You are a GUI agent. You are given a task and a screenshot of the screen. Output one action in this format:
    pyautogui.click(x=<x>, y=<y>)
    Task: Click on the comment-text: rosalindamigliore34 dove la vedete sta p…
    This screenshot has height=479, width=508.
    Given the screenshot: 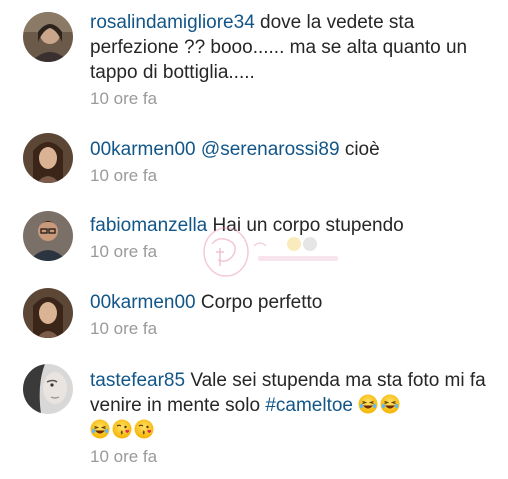 What is the action you would take?
    pyautogui.click(x=290, y=47)
    